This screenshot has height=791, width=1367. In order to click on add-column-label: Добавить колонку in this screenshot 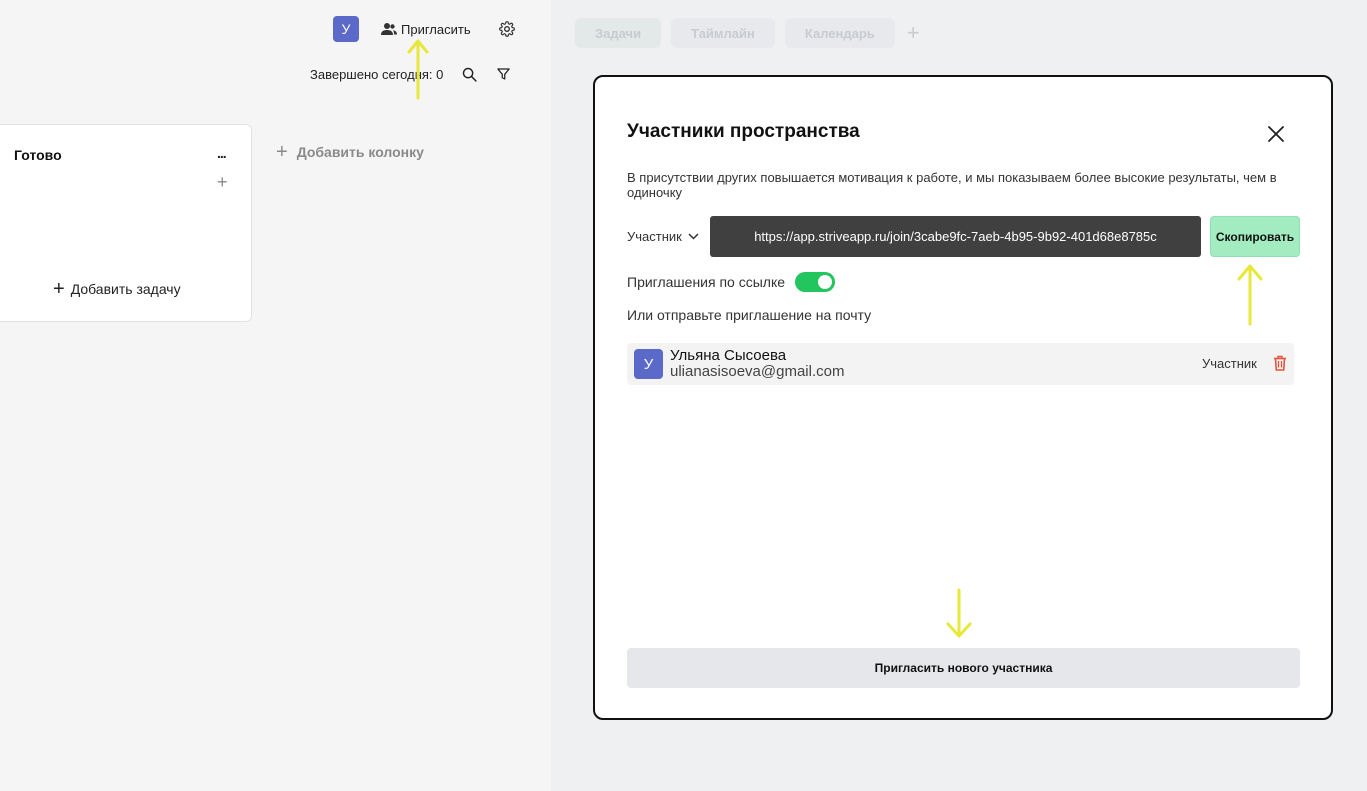, I will do `click(360, 152)`.